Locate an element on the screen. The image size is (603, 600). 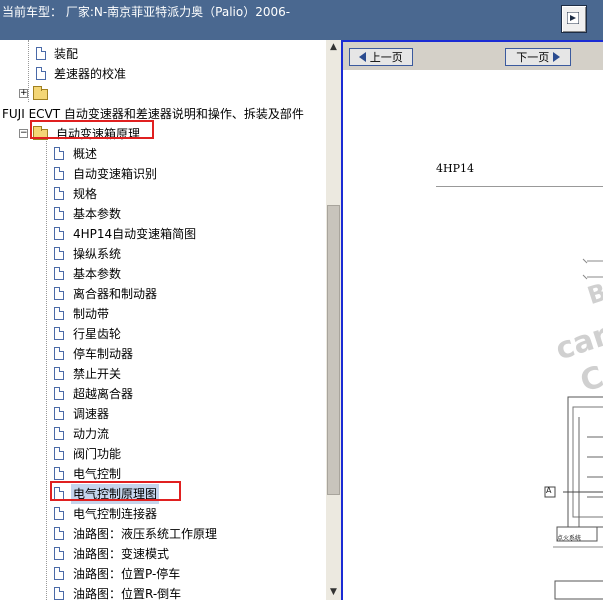
tree-item-4hp14-diagram: 4HP14自动变速箱简图 is located at coordinates (163, 234).